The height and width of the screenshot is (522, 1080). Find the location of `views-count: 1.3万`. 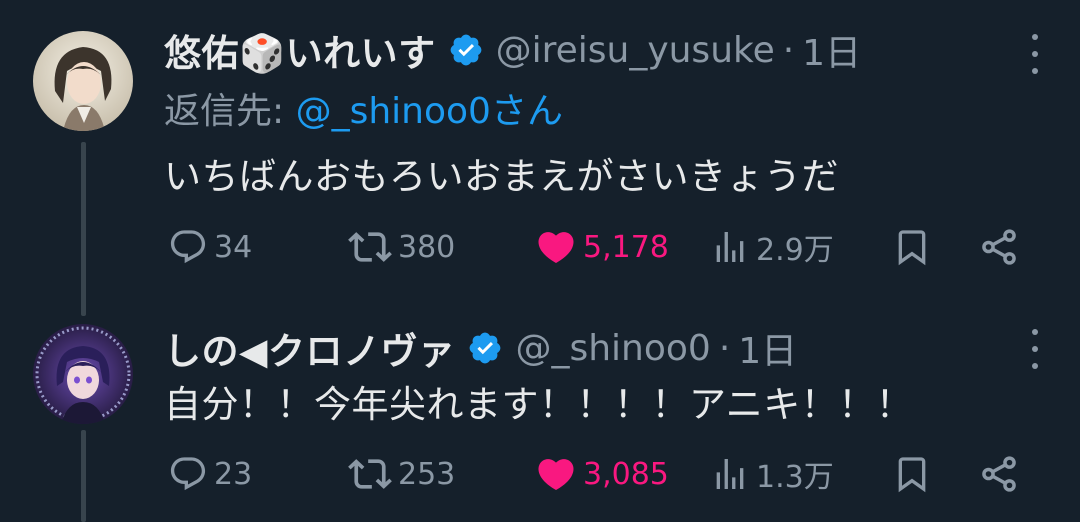

views-count: 1.3万 is located at coordinates (795, 477).